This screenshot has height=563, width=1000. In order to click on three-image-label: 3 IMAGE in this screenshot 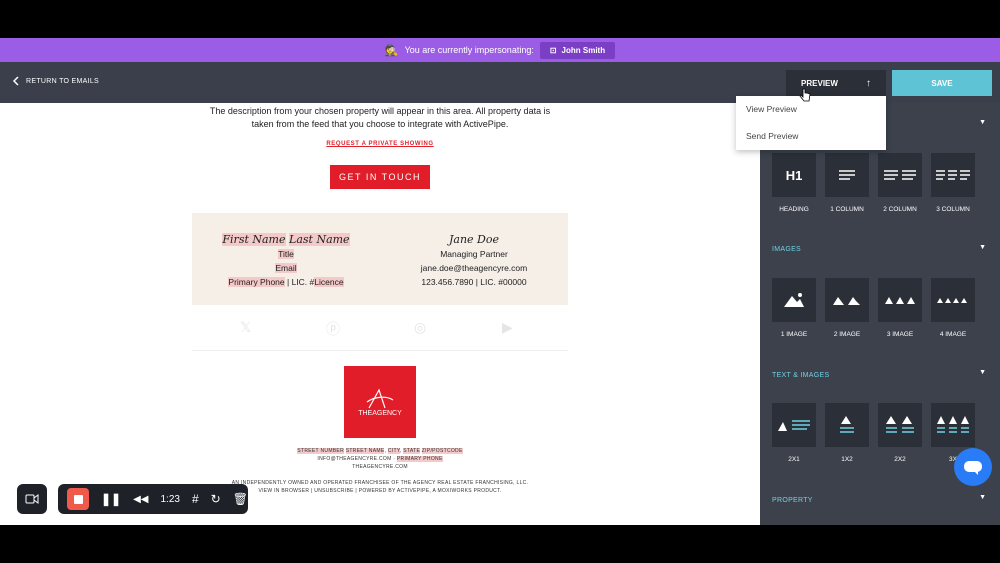, I will do `click(900, 334)`.